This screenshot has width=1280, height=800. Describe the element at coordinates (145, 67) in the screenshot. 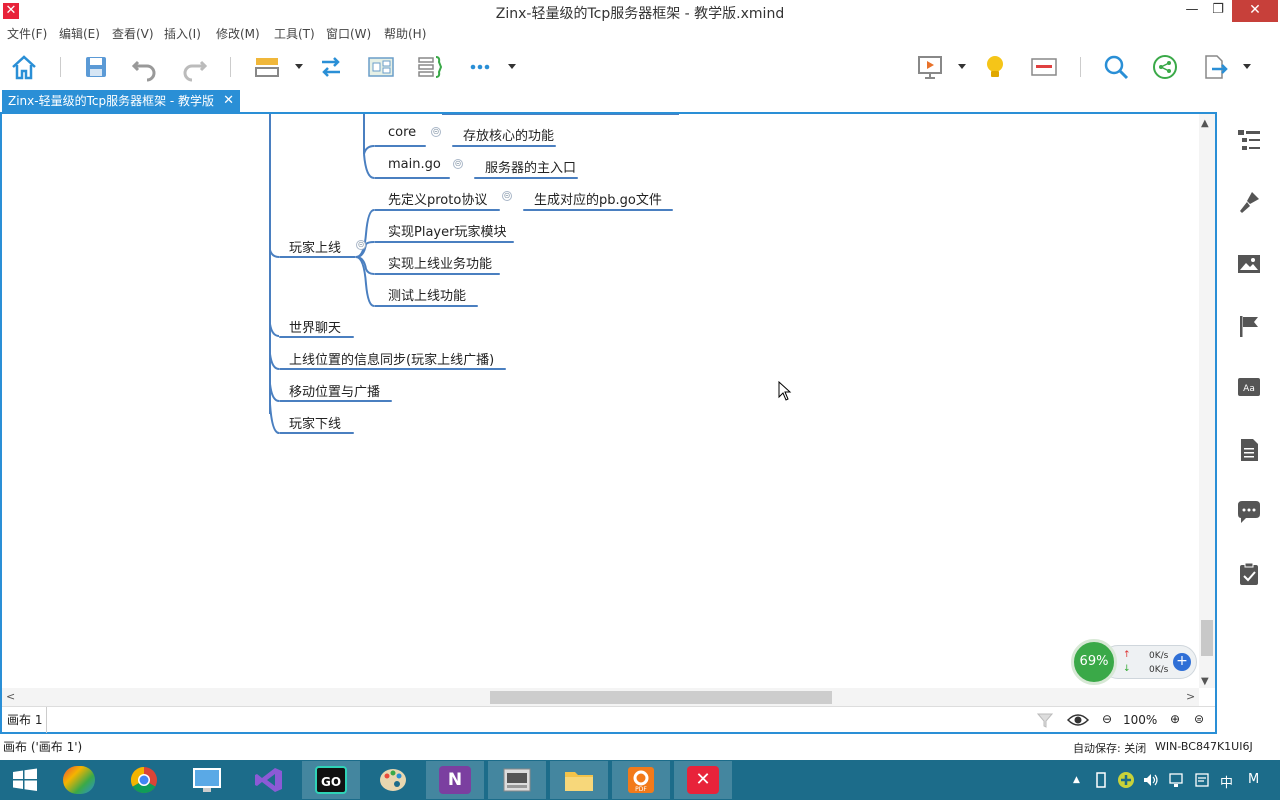

I see `undo-icon` at that location.